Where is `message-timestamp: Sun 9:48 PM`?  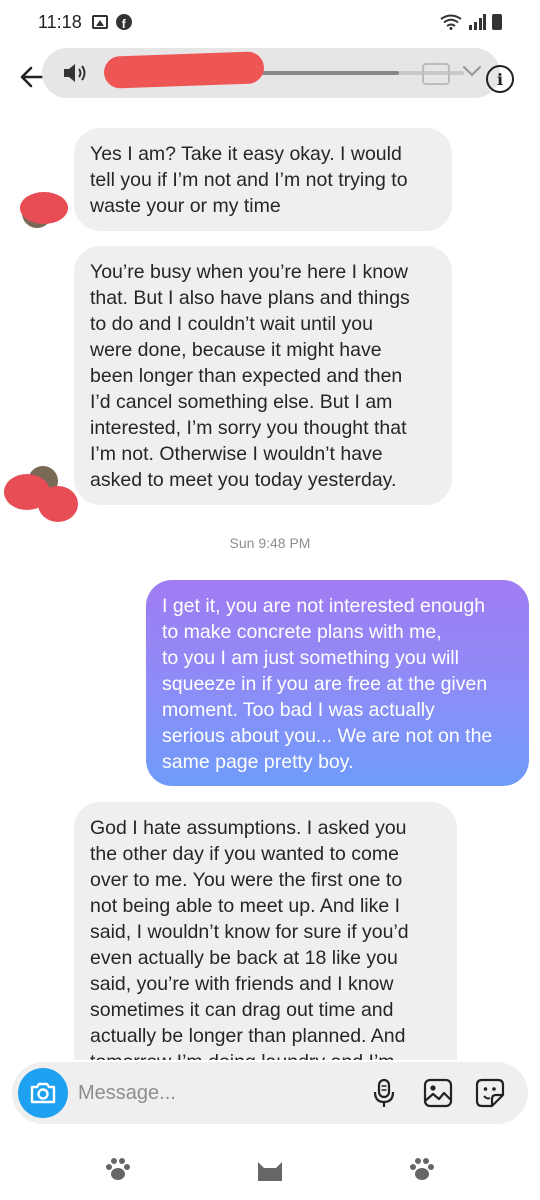 message-timestamp: Sun 9:48 PM is located at coordinates (270, 543).